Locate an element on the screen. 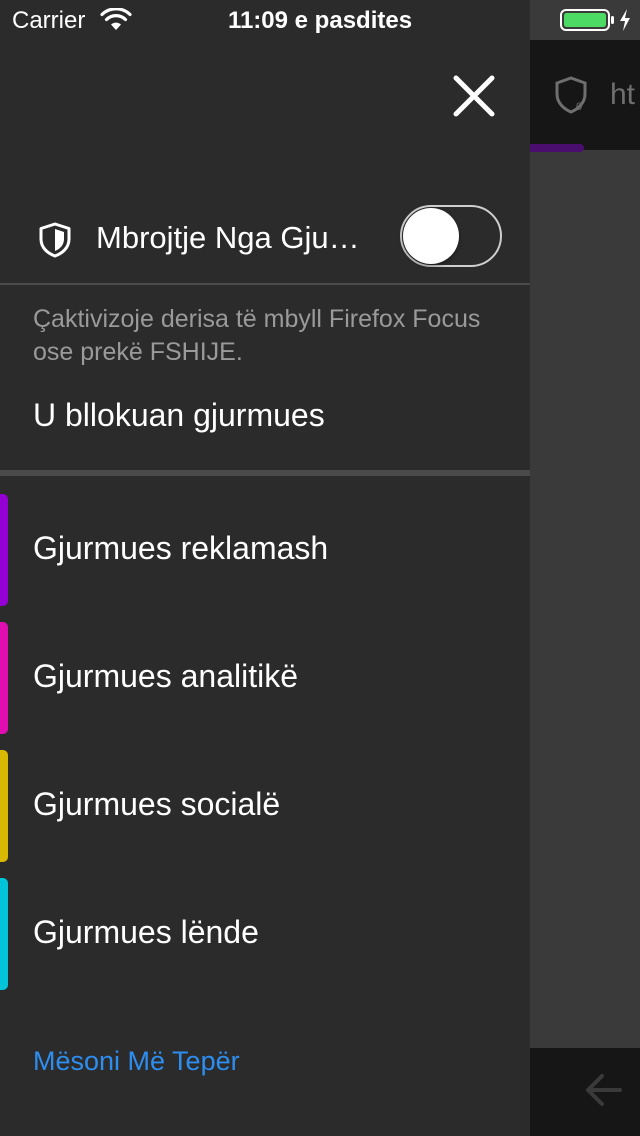 The width and height of the screenshot is (640, 1136). battery-icon is located at coordinates (587, 20).